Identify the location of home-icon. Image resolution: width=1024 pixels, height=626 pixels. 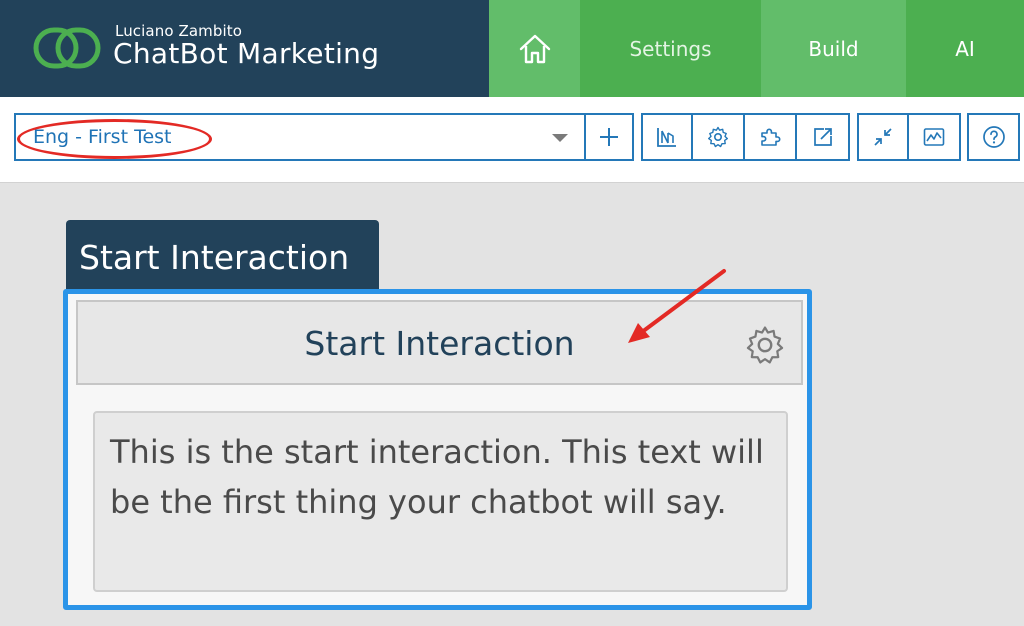
(534, 48).